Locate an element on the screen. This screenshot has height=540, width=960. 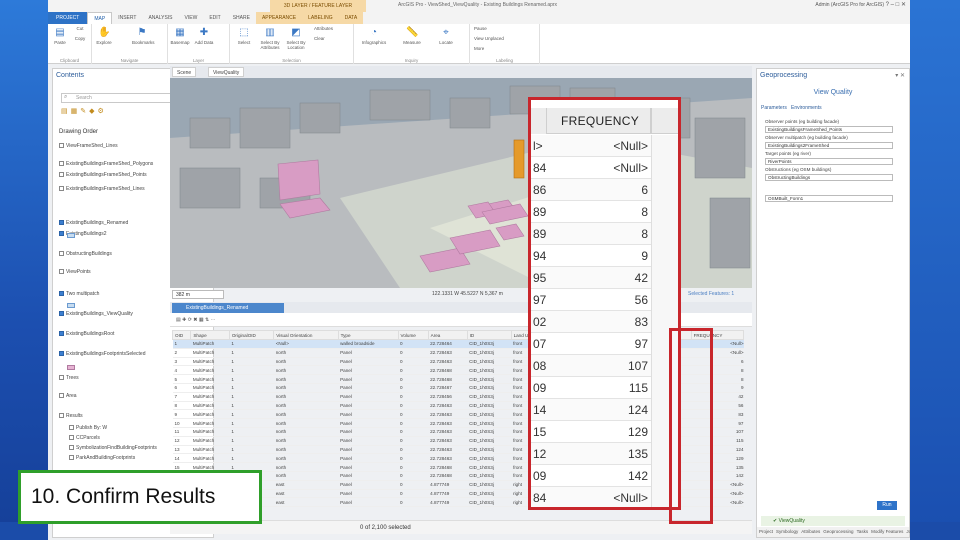
tab-attribute-table: ExistingBuildings_Renamed is located at coordinates (228, 308).